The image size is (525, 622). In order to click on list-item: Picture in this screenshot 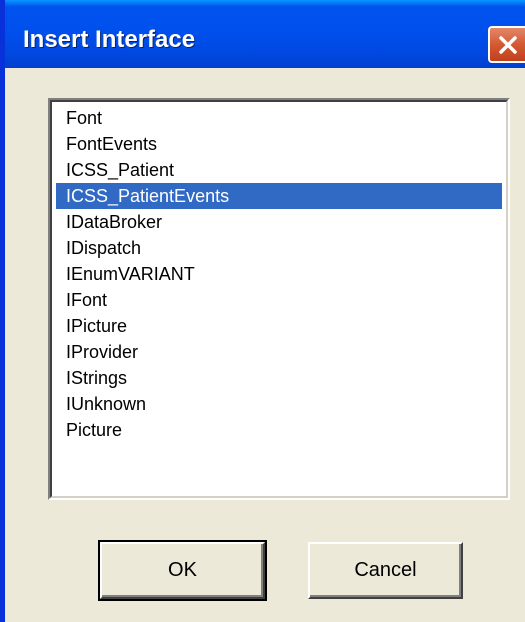, I will do `click(279, 430)`.